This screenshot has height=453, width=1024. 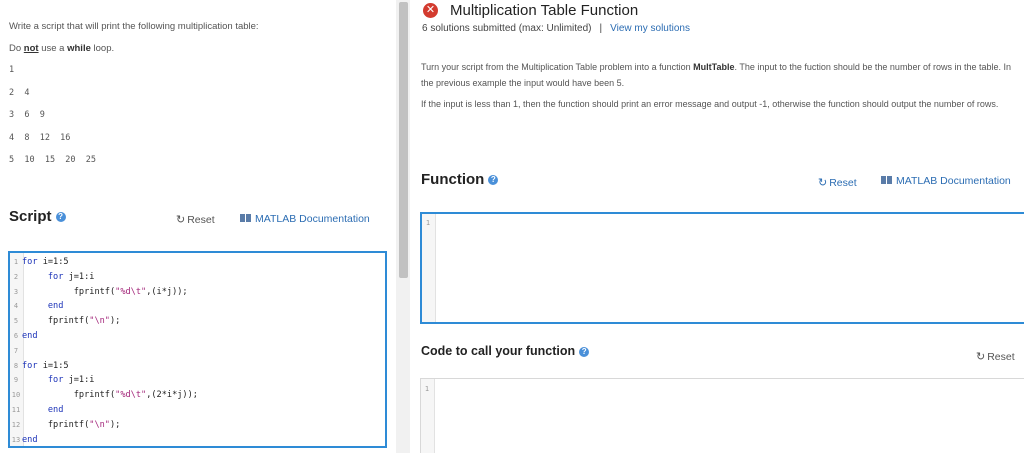 What do you see at coordinates (16, 380) in the screenshot?
I see `line-number: 9` at bounding box center [16, 380].